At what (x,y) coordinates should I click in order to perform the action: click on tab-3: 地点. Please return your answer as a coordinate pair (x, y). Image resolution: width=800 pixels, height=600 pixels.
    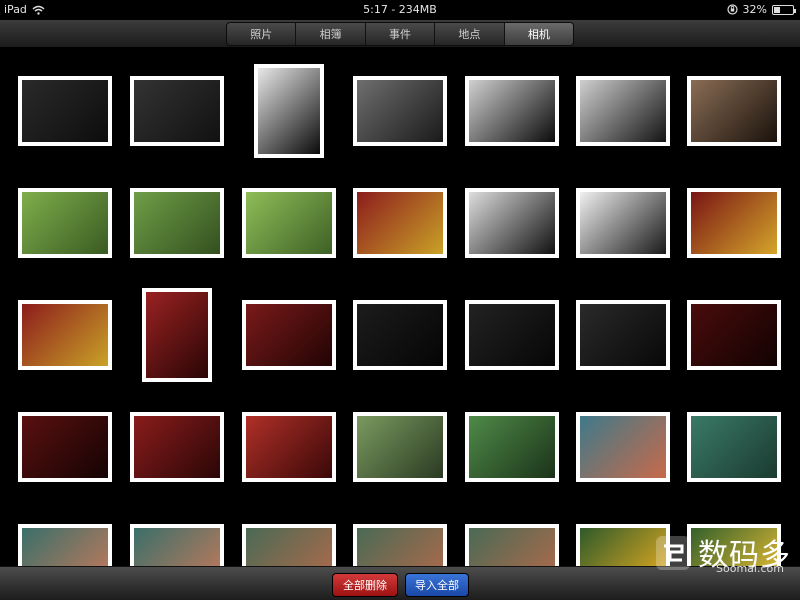
    Looking at the image, I should click on (470, 34).